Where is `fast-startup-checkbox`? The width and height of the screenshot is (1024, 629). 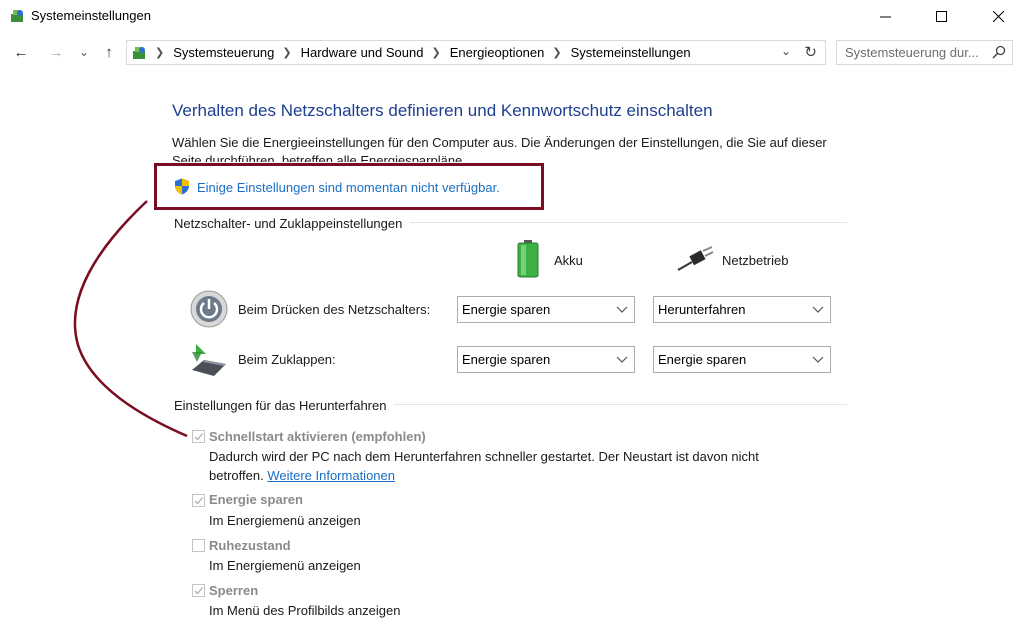
fast-startup-checkbox is located at coordinates (198, 436).